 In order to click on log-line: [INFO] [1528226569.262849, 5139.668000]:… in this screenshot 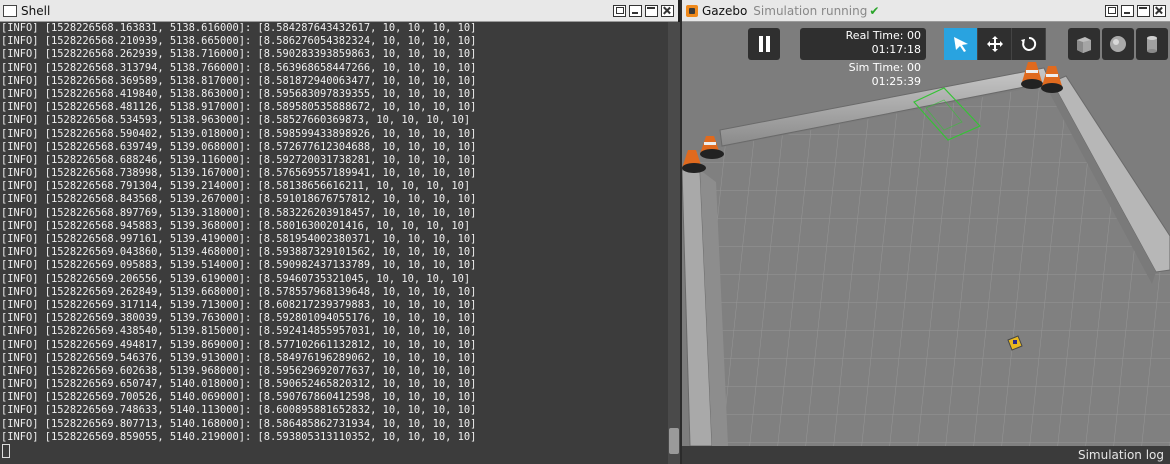, I will do `click(239, 291)`.